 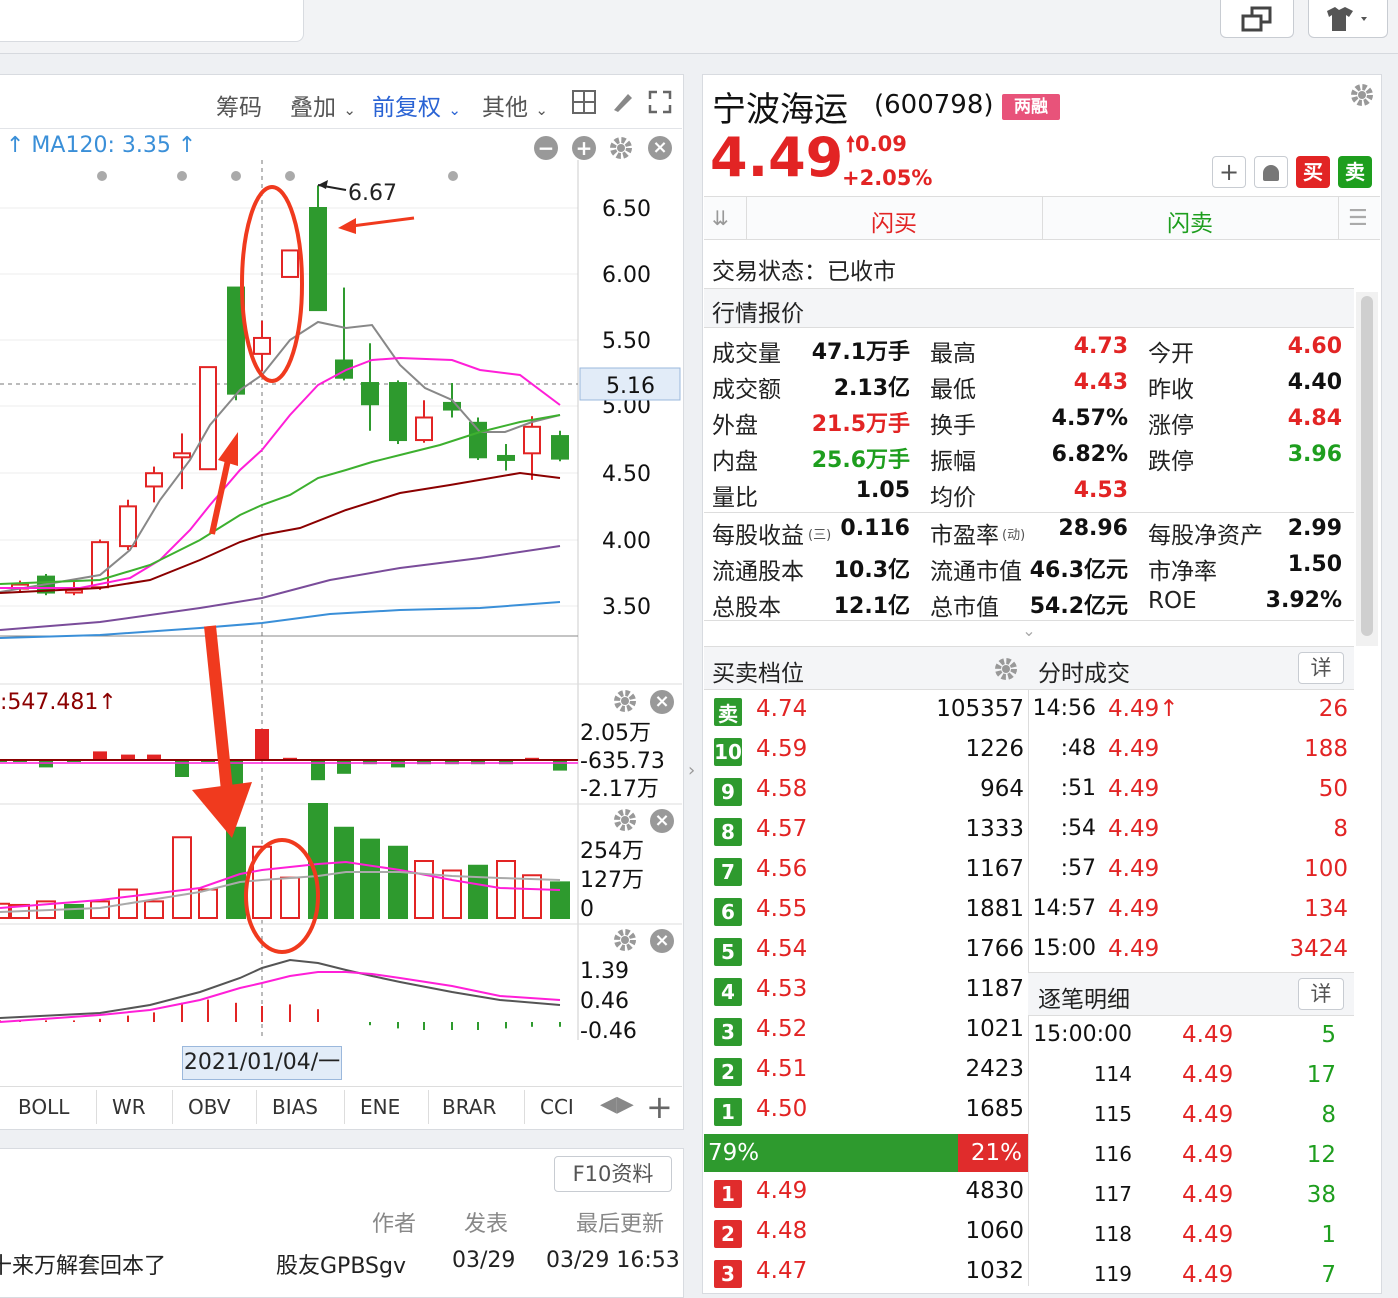 I want to click on flash-buy-button: 闪买, so click(x=894, y=221).